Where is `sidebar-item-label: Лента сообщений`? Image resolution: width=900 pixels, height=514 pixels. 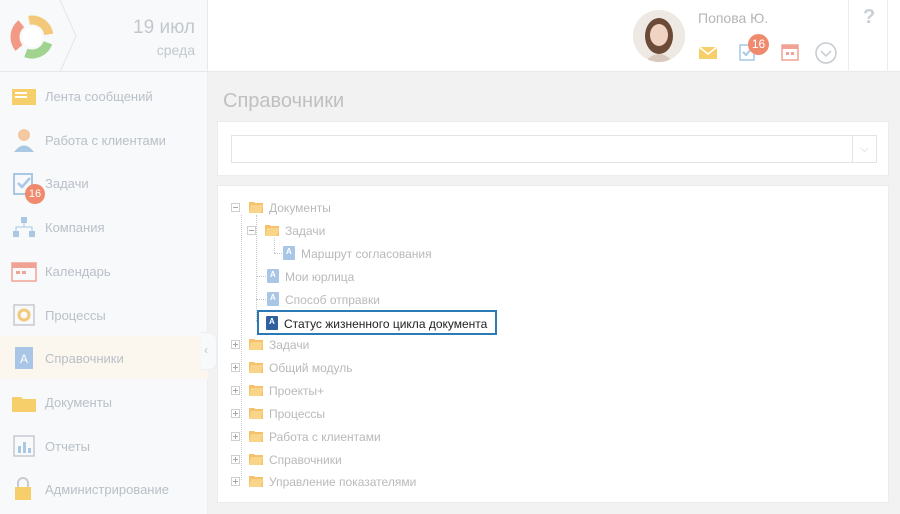 sidebar-item-label: Лента сообщений is located at coordinates (99, 96).